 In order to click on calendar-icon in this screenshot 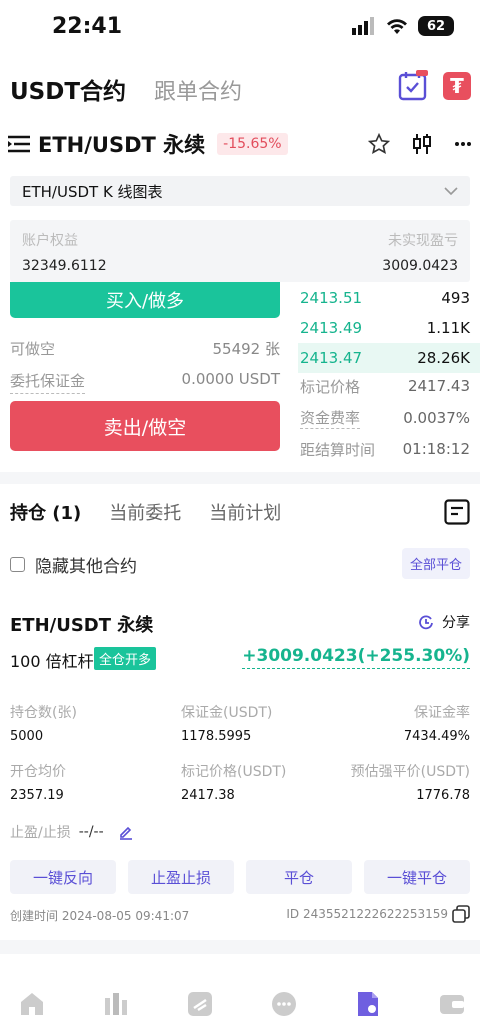, I will do `click(415, 87)`.